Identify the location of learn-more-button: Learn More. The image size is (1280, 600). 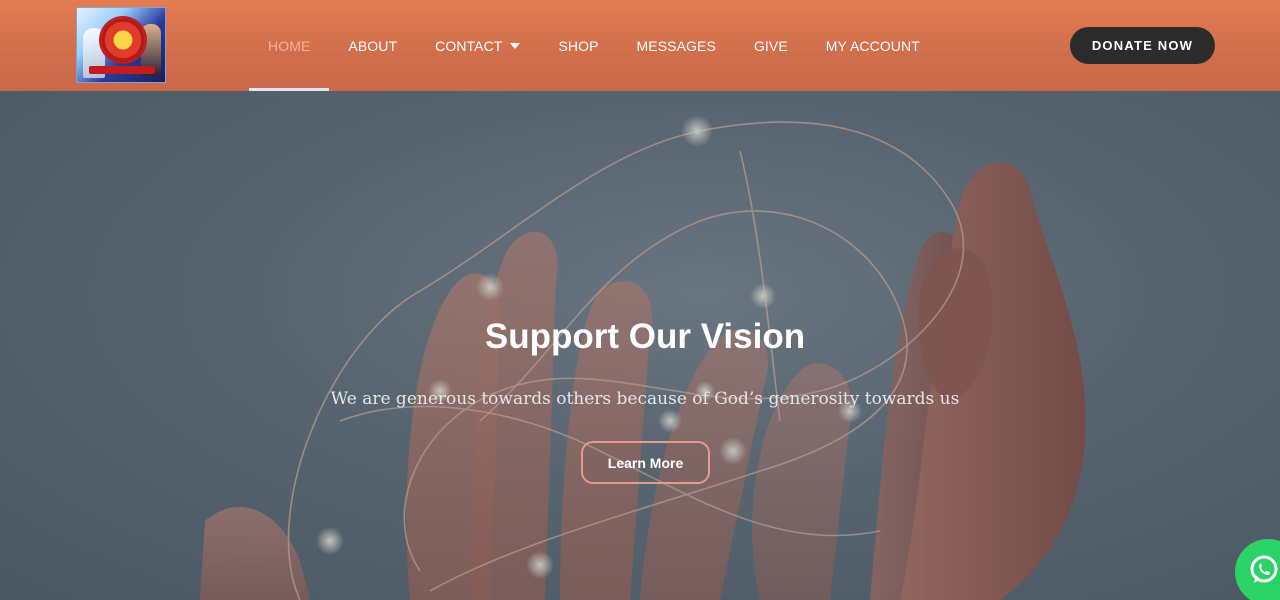
(645, 462).